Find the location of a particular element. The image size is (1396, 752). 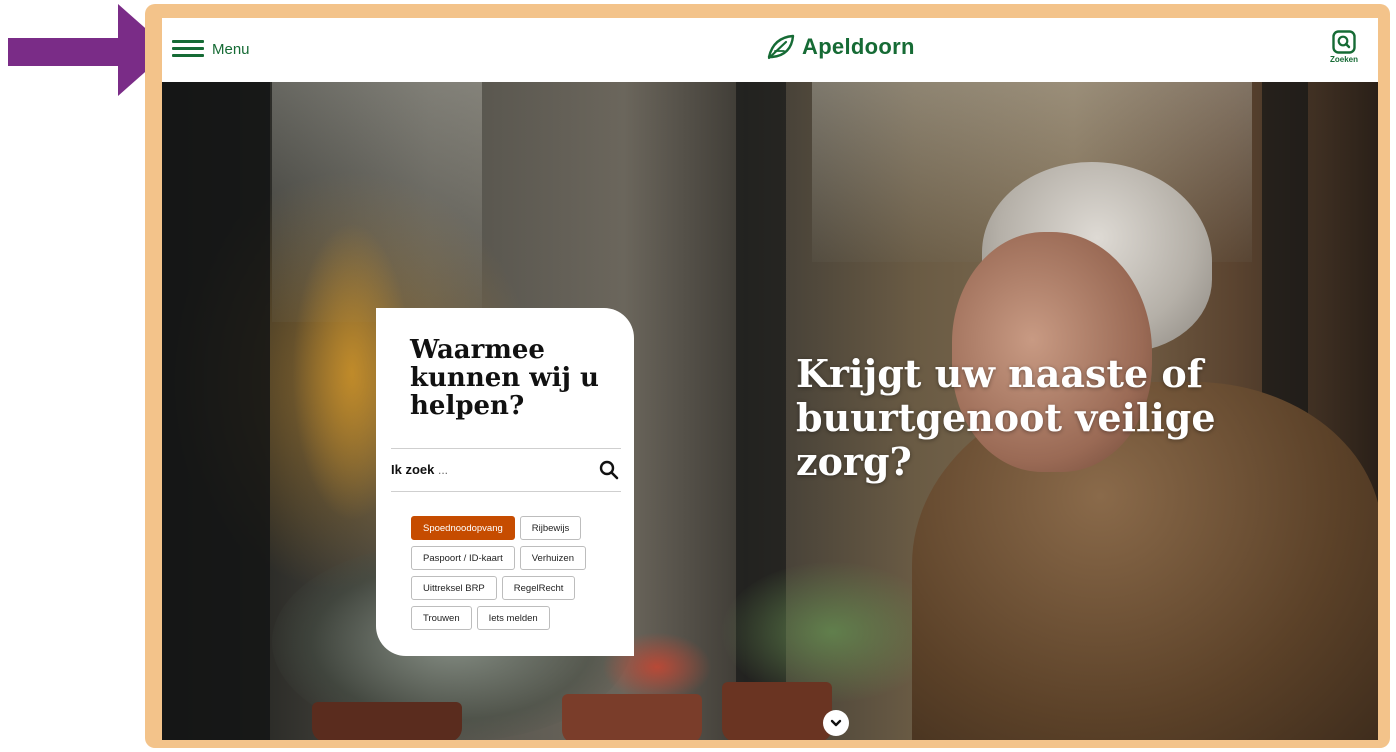

quick-link-chip: RegelRecht is located at coordinates (538, 588).